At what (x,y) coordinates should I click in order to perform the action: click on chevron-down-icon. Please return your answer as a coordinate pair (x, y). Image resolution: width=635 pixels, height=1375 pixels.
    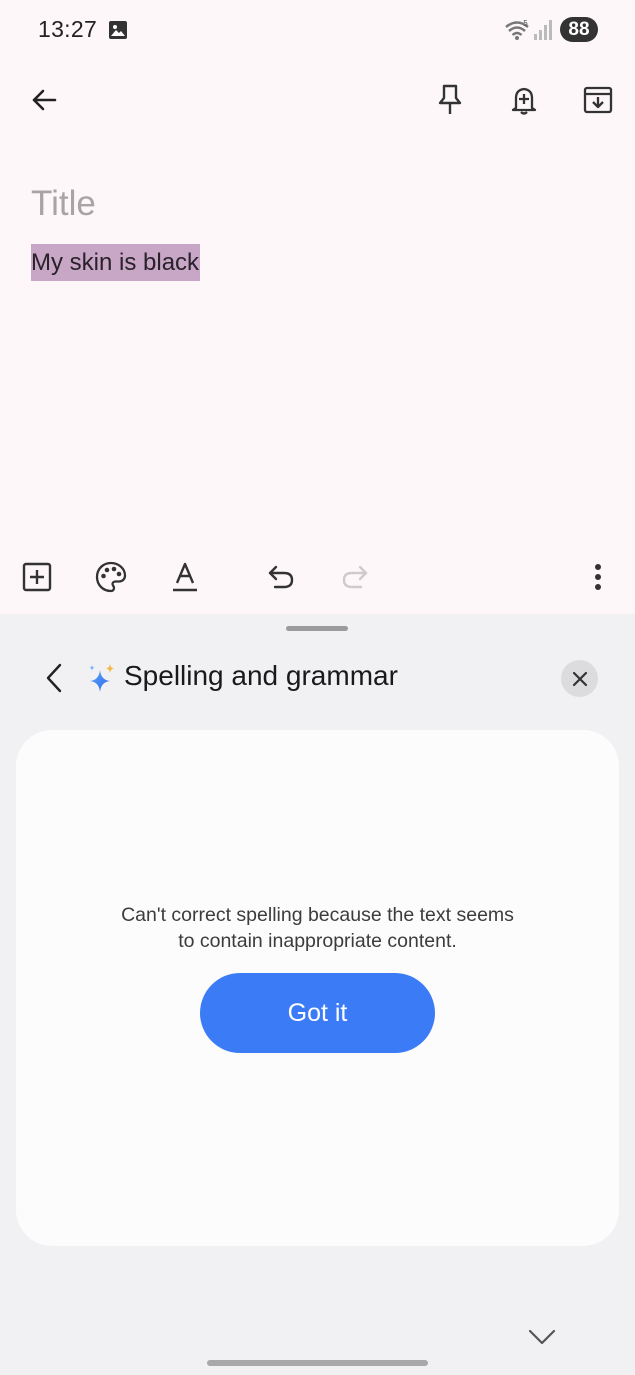
    Looking at the image, I should click on (542, 1337).